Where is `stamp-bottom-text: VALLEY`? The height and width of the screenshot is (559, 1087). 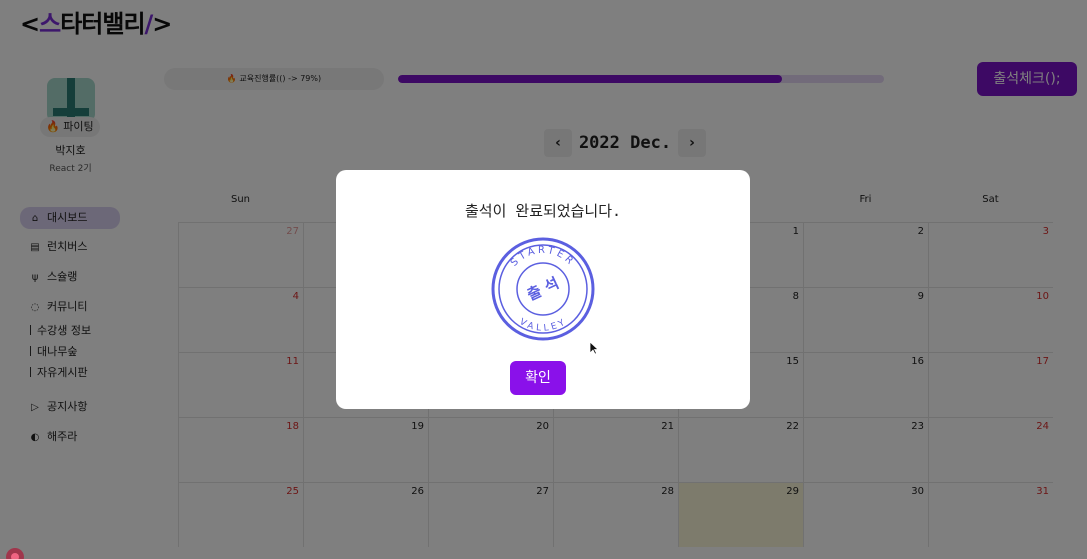 stamp-bottom-text: VALLEY is located at coordinates (542, 325).